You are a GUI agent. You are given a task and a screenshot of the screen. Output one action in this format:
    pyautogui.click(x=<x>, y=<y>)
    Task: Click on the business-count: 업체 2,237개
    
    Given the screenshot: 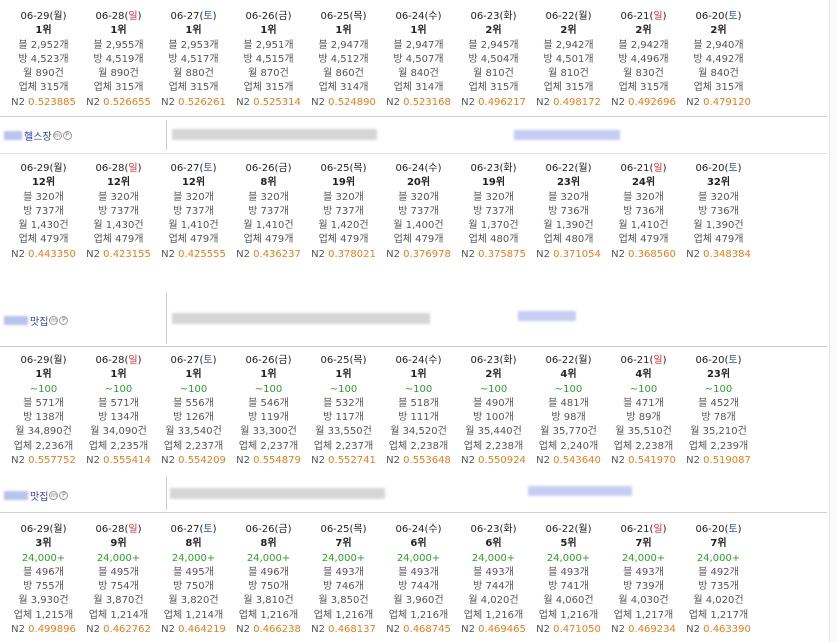 What is the action you would take?
    pyautogui.click(x=193, y=446)
    